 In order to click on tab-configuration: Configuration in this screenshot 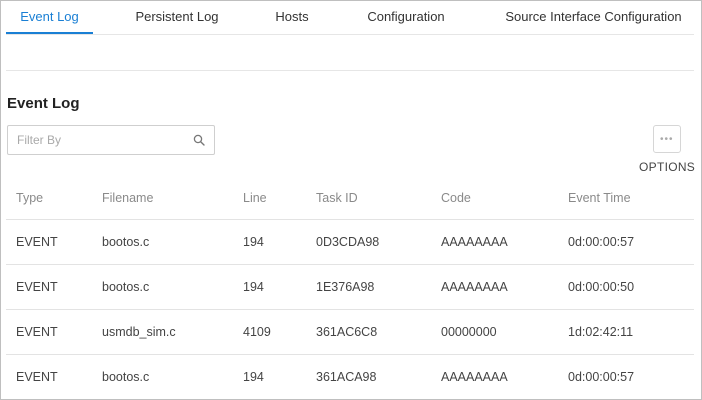, I will do `click(406, 17)`.